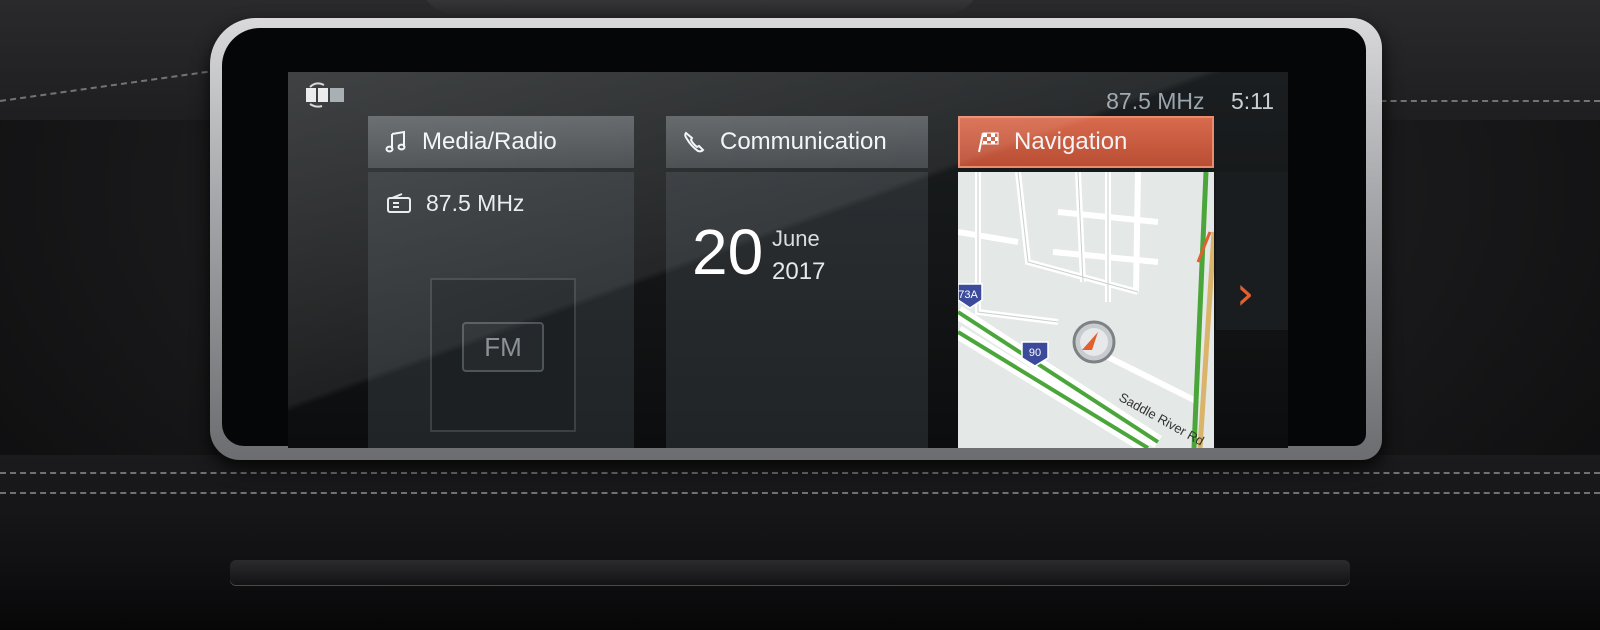  I want to click on fm-band-label: FM, so click(503, 347).